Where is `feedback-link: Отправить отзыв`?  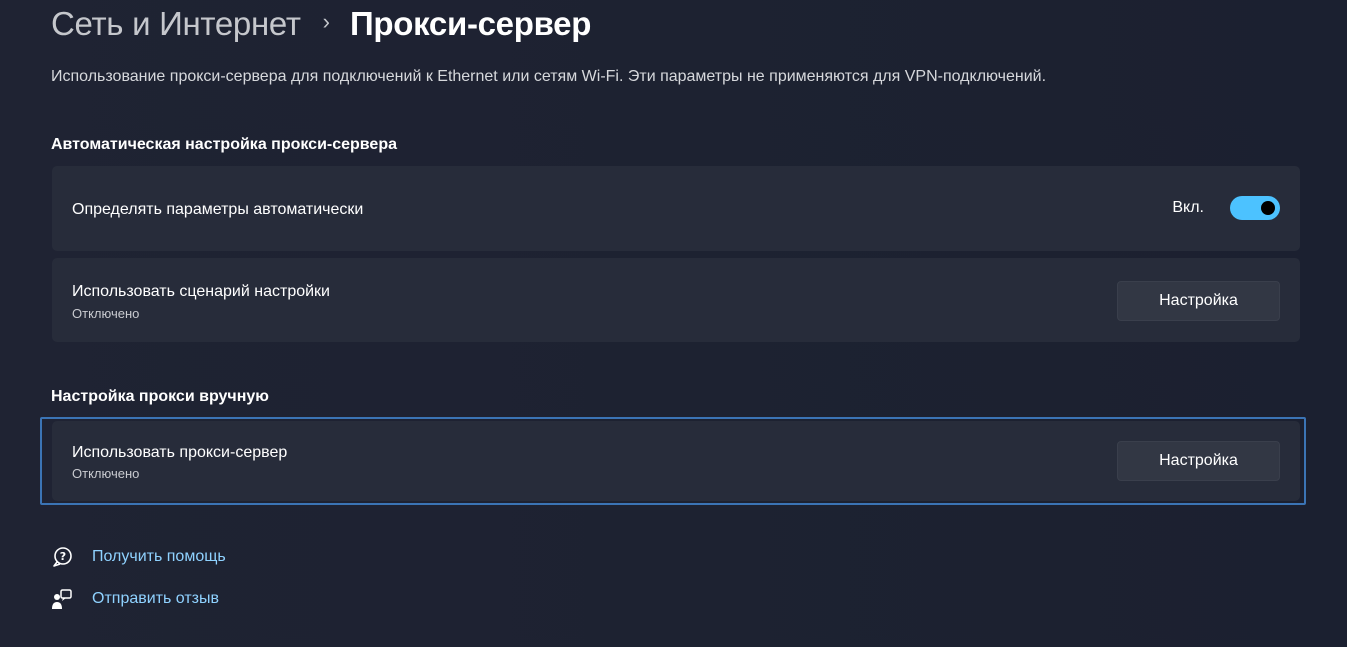 feedback-link: Отправить отзыв is located at coordinates (155, 599).